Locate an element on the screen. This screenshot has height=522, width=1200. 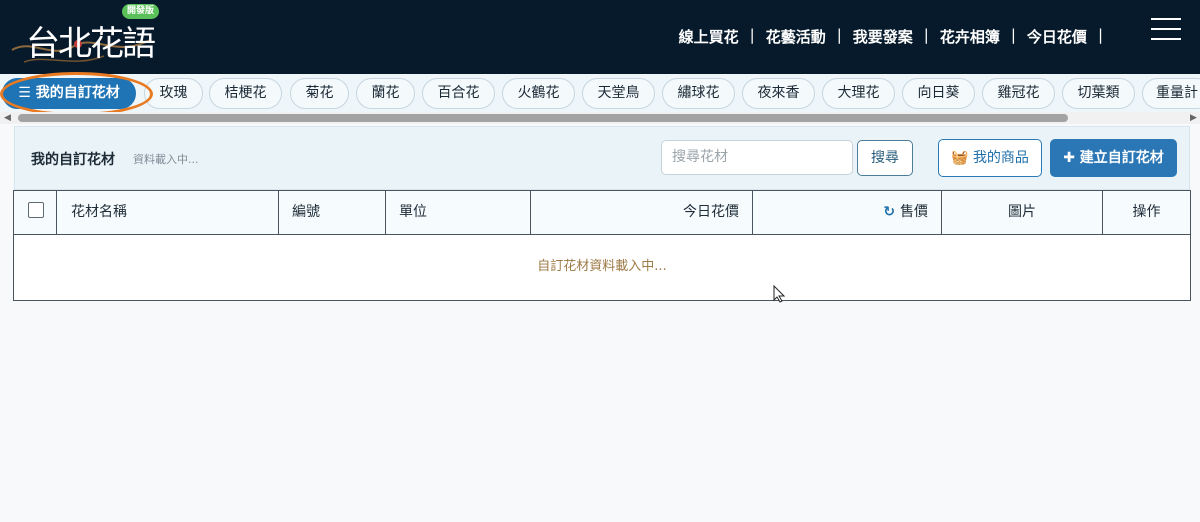
search-button: 搜尋 is located at coordinates (885, 158).